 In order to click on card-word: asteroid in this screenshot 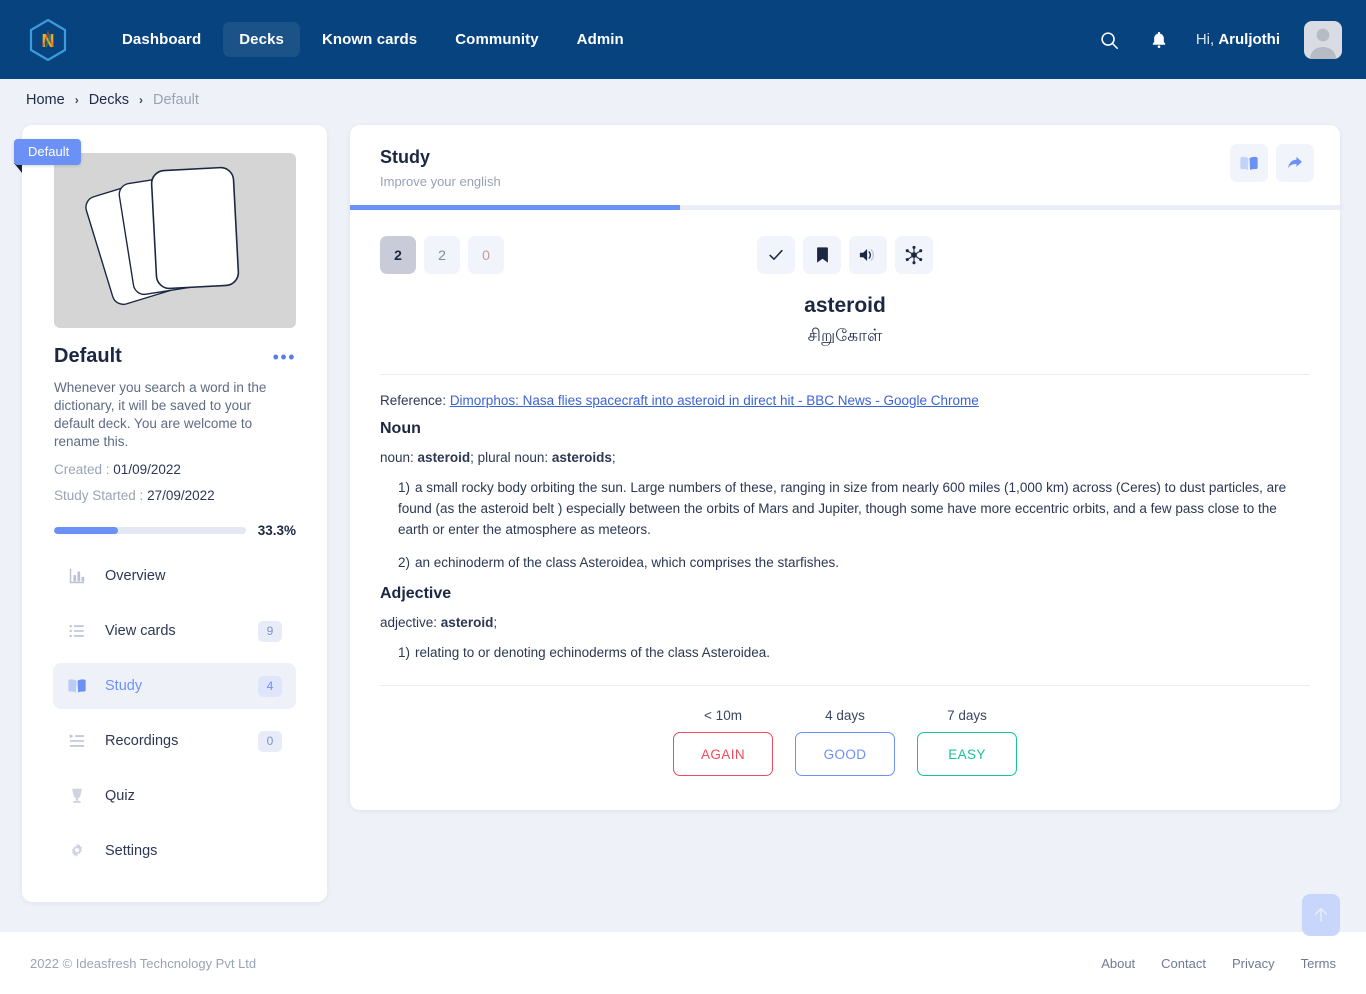, I will do `click(845, 305)`.